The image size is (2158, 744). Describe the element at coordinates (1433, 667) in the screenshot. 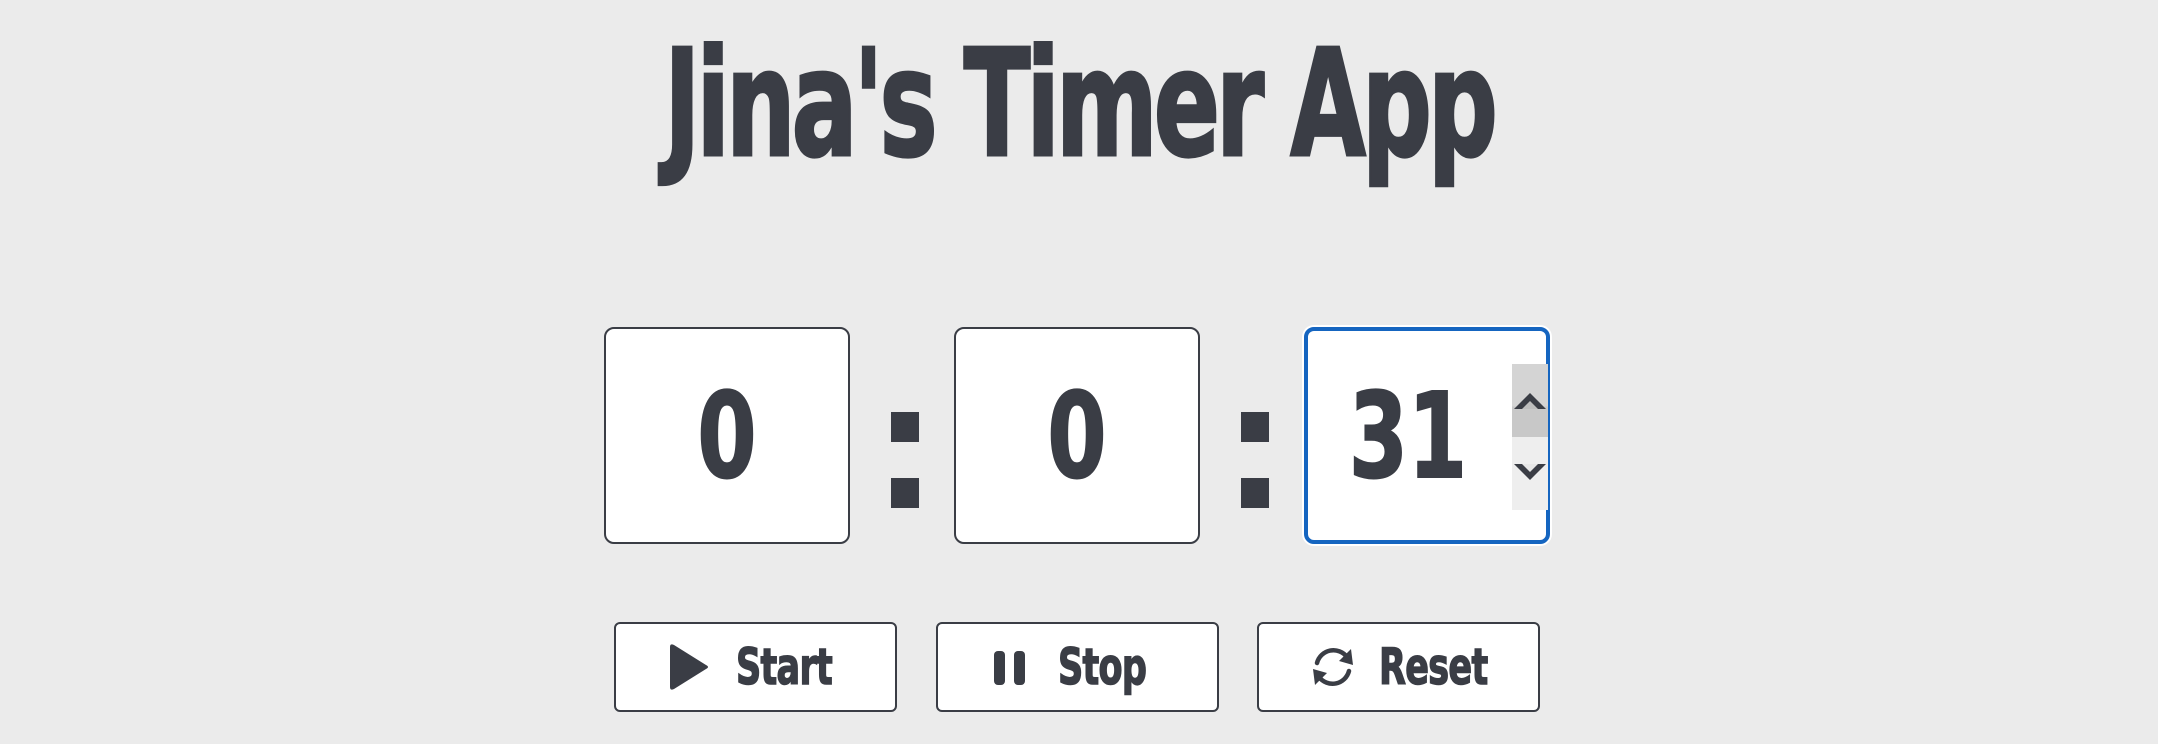

I see `reset-label: Reset` at that location.